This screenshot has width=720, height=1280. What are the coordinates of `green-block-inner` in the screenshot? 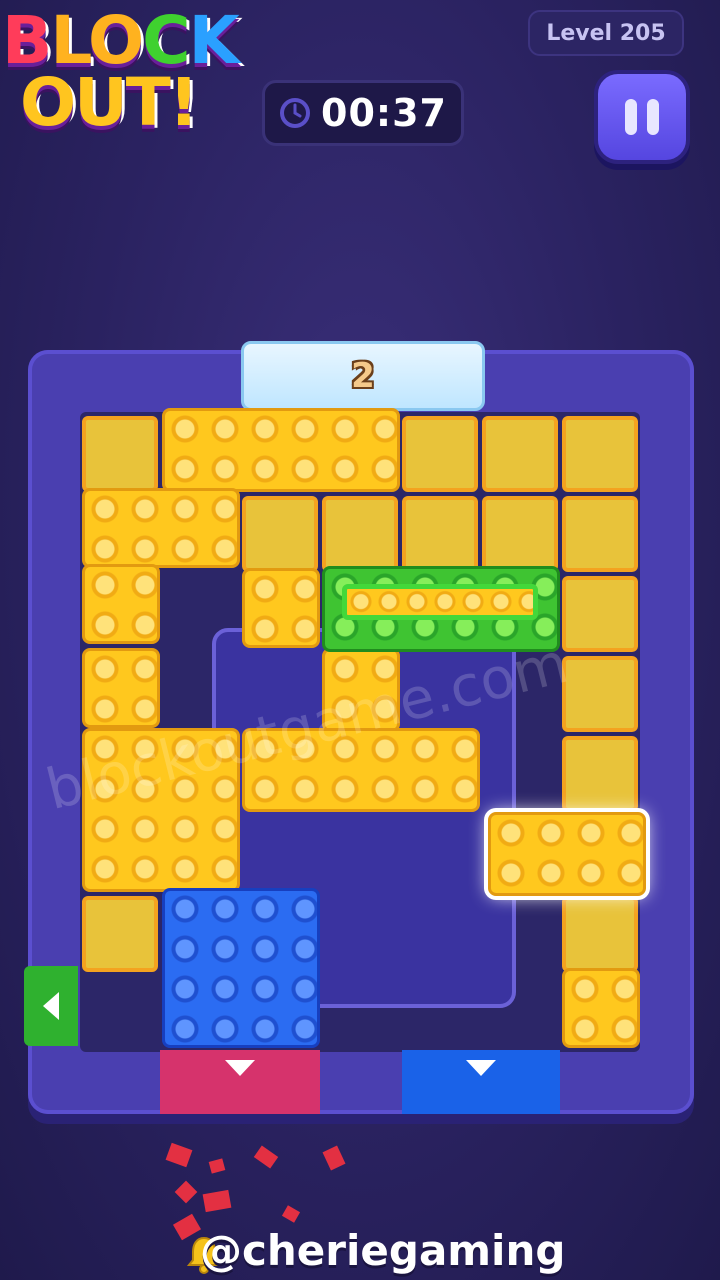 It's located at (440, 602).